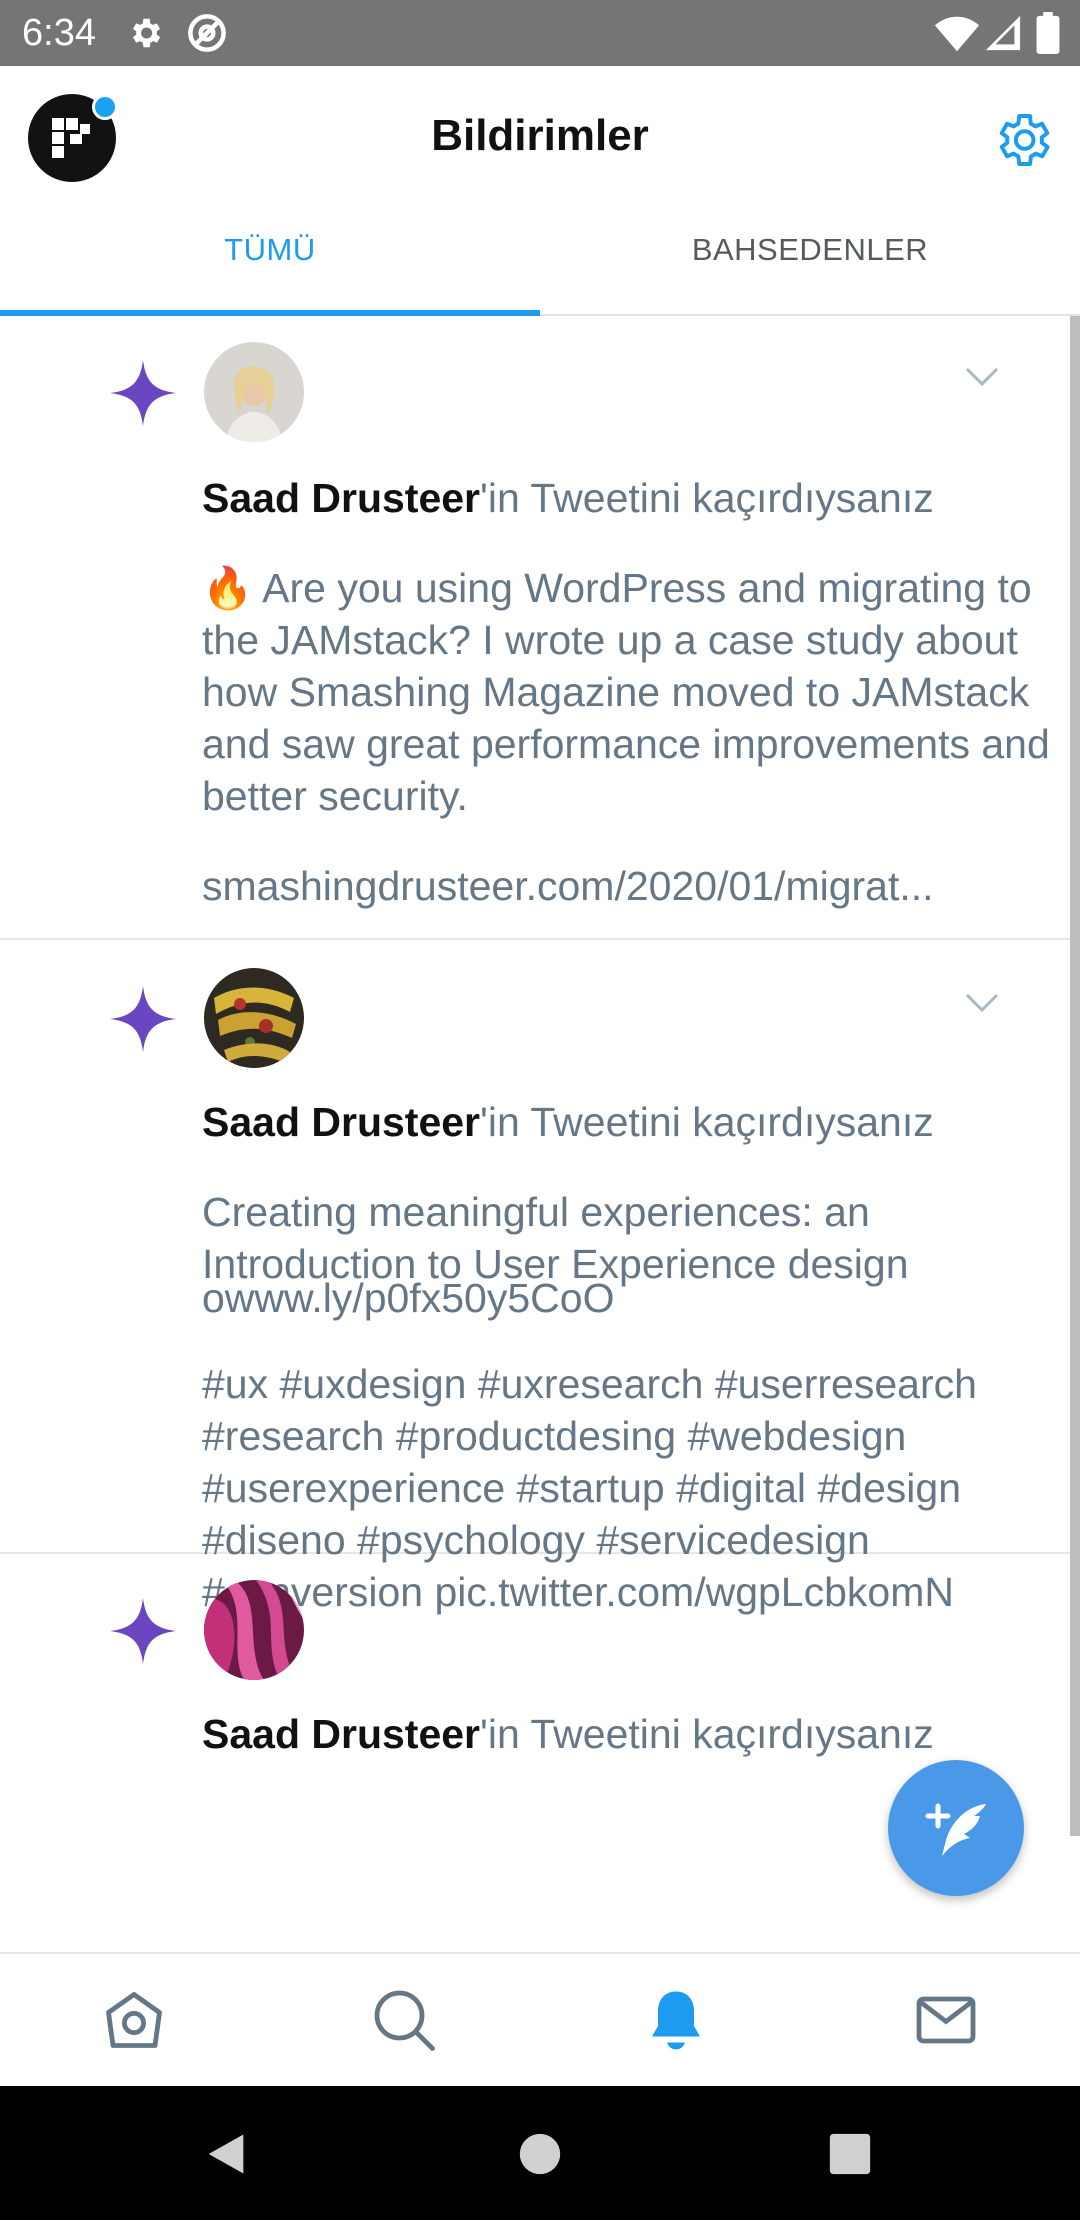 The image size is (1080, 2220). What do you see at coordinates (810, 263) in the screenshot?
I see `tab-mentions: BAHSEDENLER` at bounding box center [810, 263].